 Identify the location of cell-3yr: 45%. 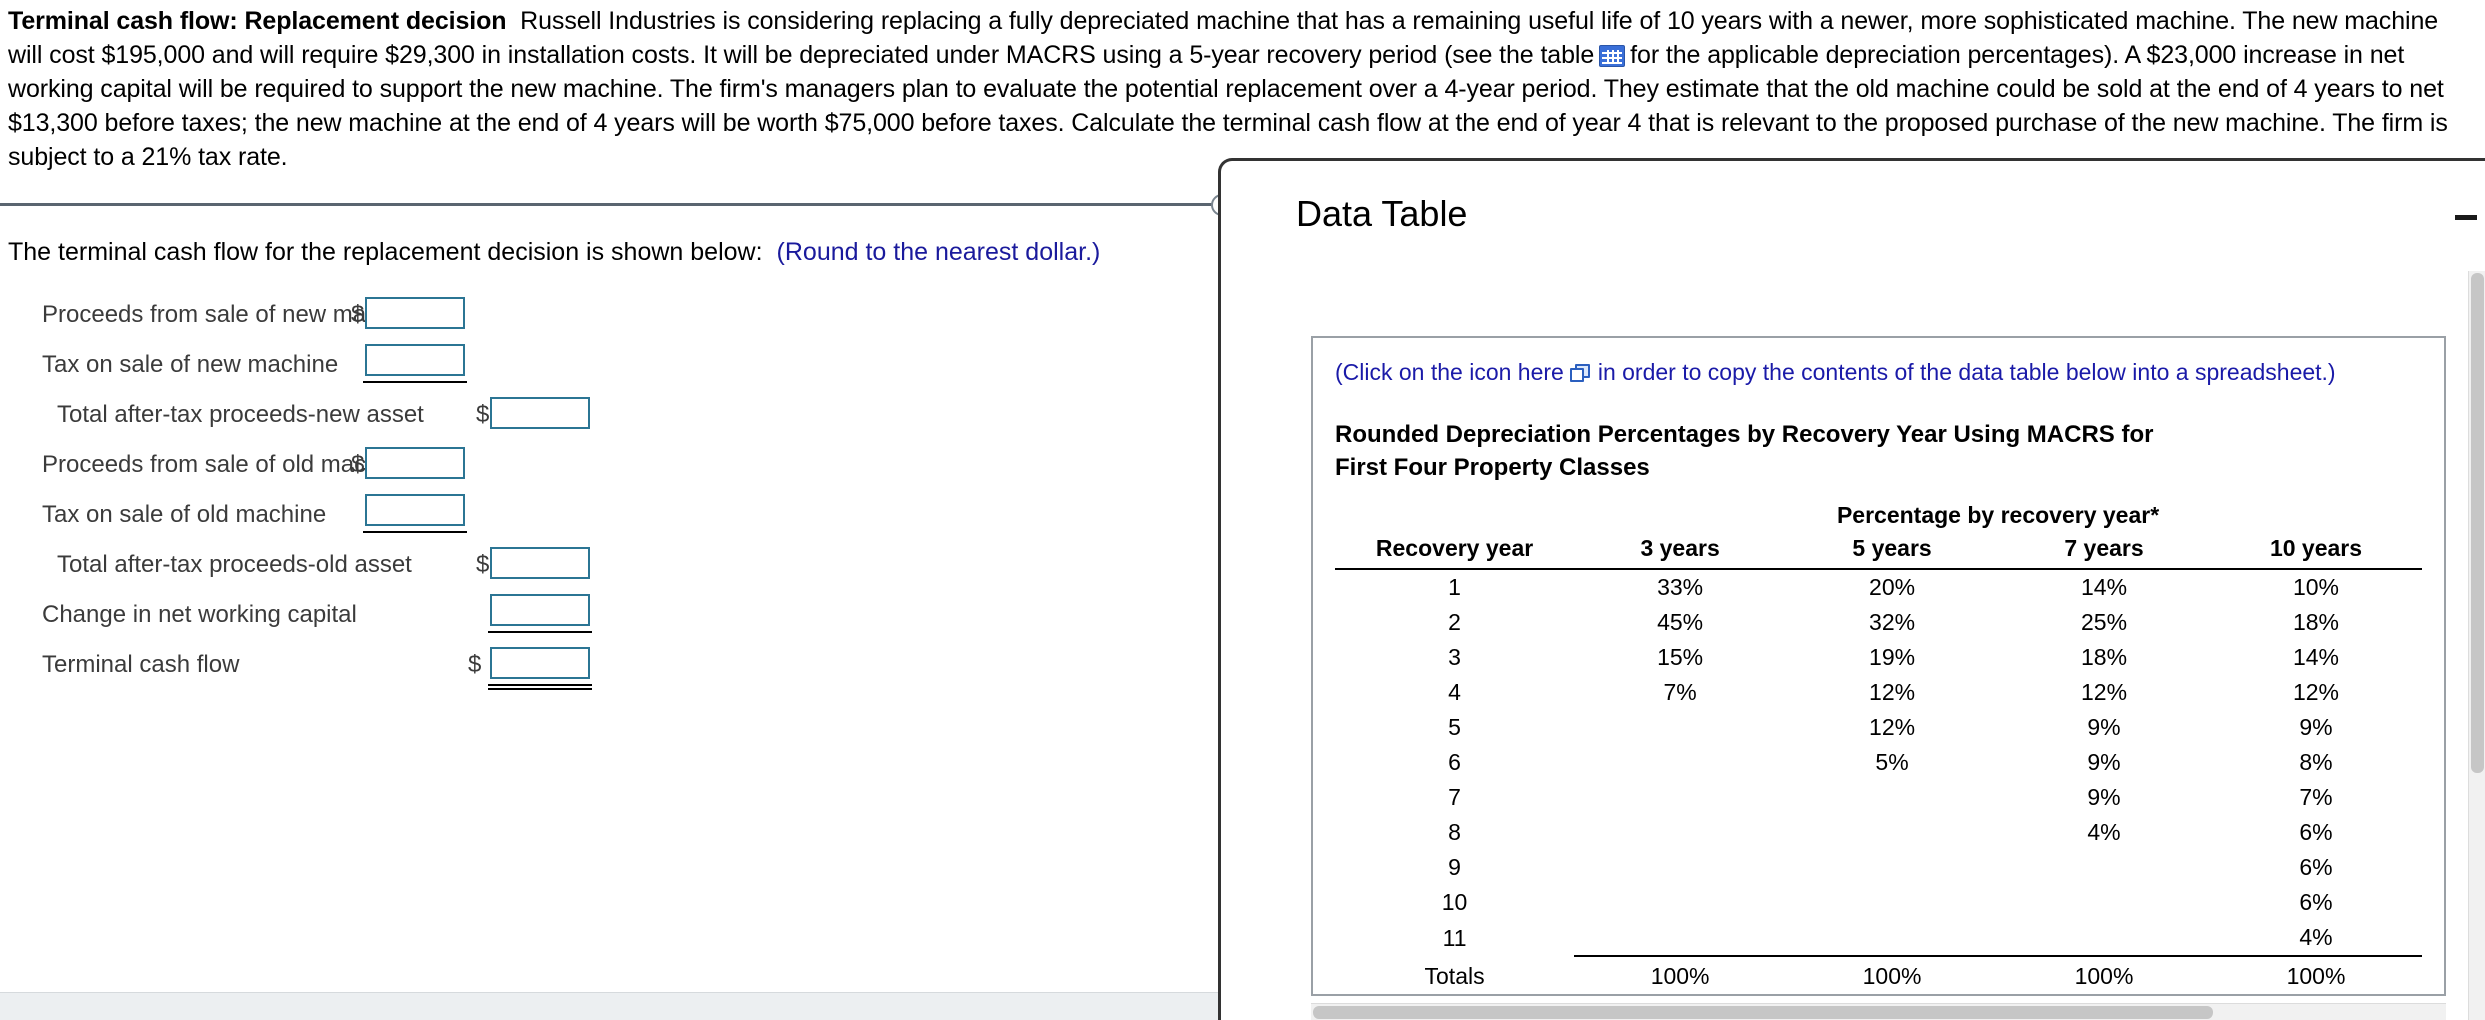
(1680, 622).